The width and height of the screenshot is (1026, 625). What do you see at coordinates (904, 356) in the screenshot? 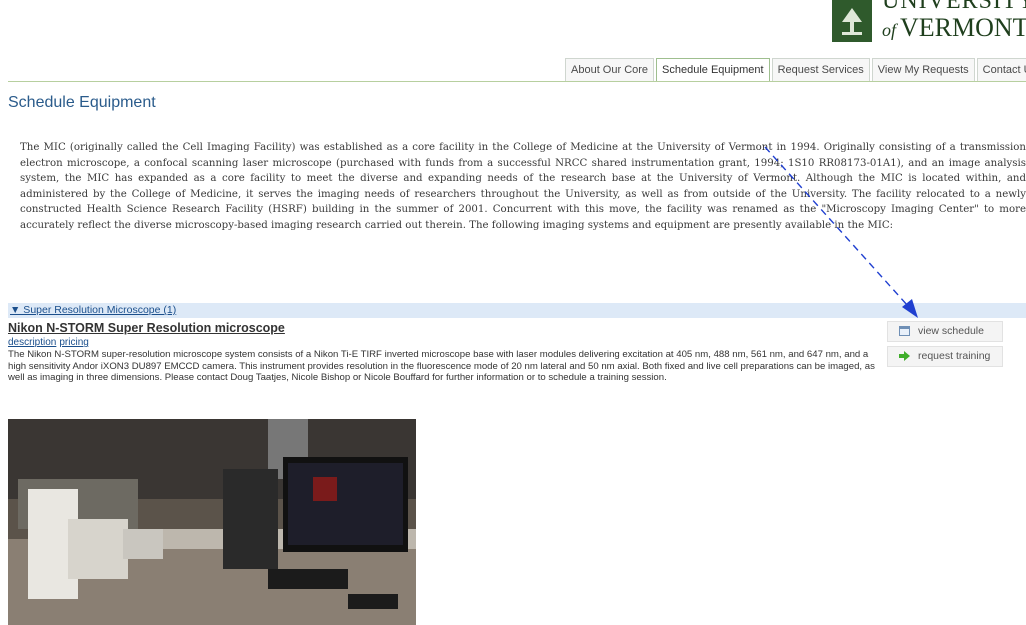
I see `green-arrow-icon` at bounding box center [904, 356].